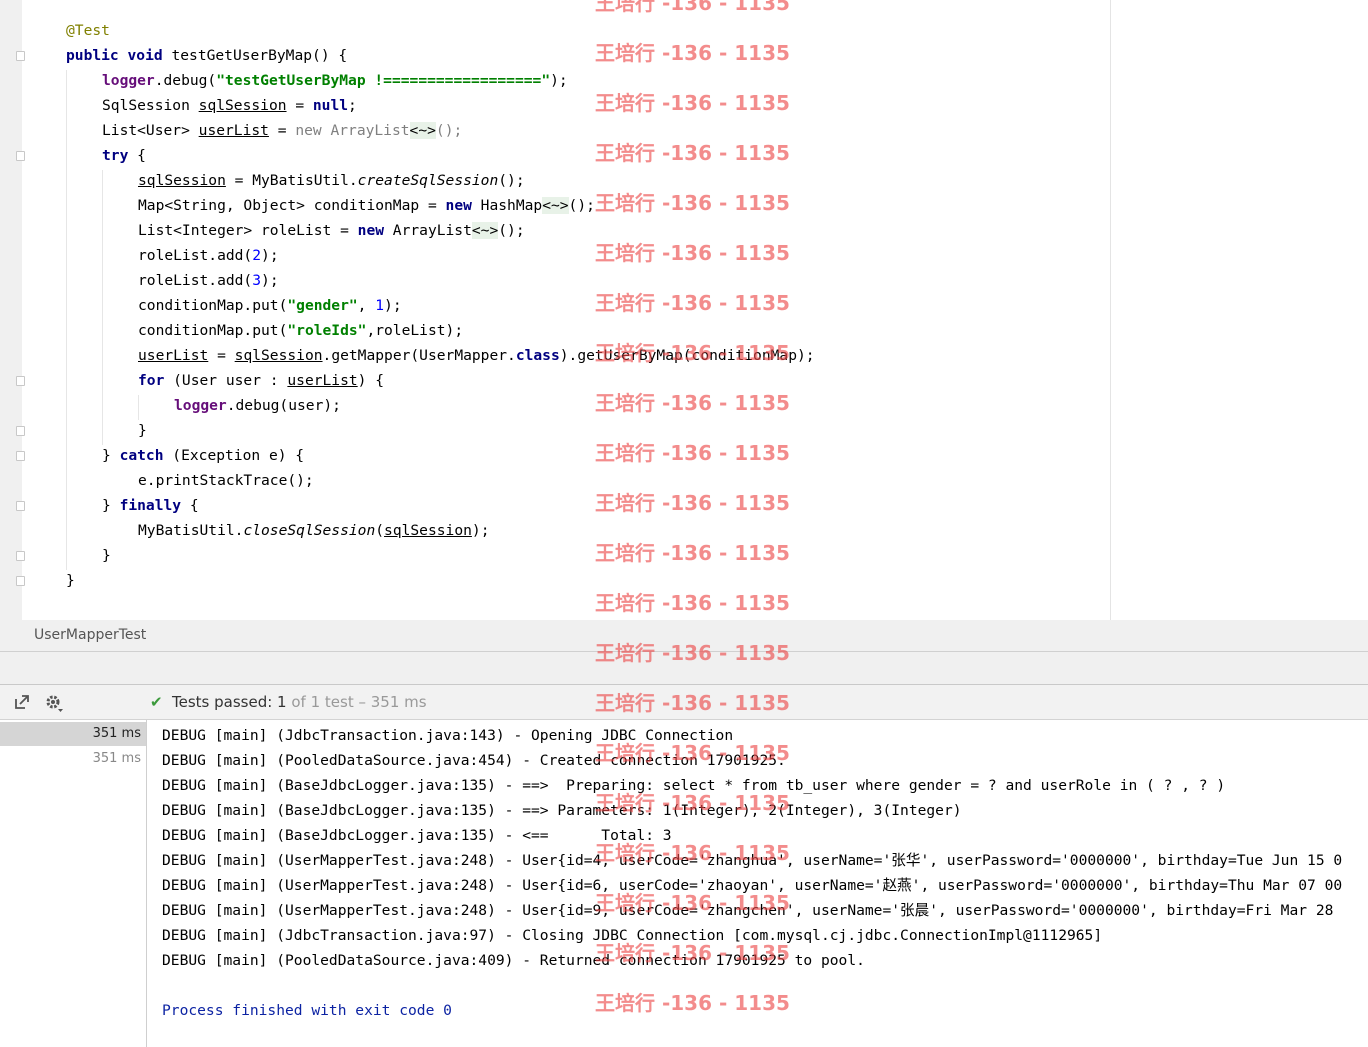  What do you see at coordinates (684, 702) in the screenshot?
I see `run-toolbar: ✔ Tests passed: 1 of 1 test – 351 ms` at bounding box center [684, 702].